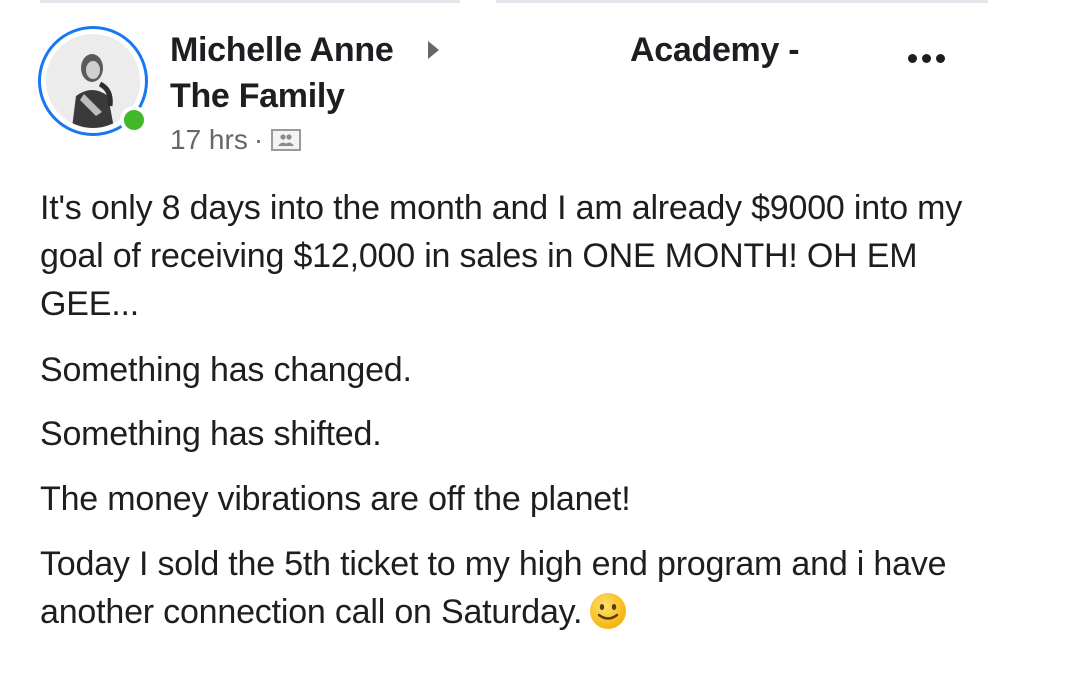 This screenshot has width=1092, height=674. What do you see at coordinates (608, 611) in the screenshot?
I see `slightly-smiling-face-emoji` at bounding box center [608, 611].